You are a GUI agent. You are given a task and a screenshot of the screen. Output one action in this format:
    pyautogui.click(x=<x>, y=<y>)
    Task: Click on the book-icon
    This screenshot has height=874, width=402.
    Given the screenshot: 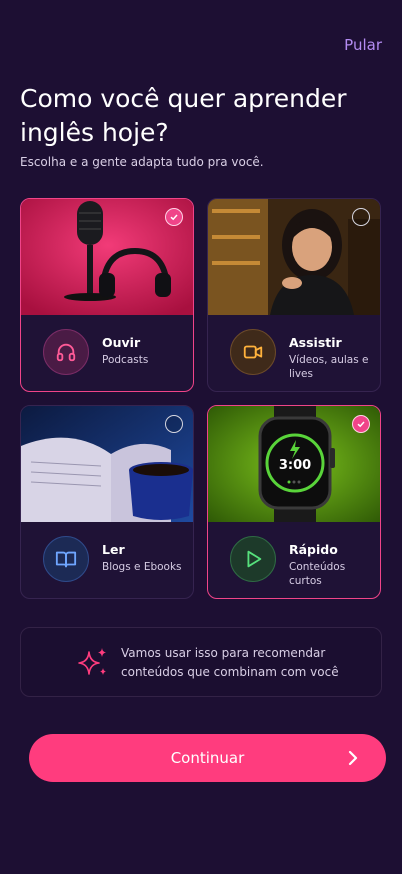 What is the action you would take?
    pyautogui.click(x=66, y=559)
    